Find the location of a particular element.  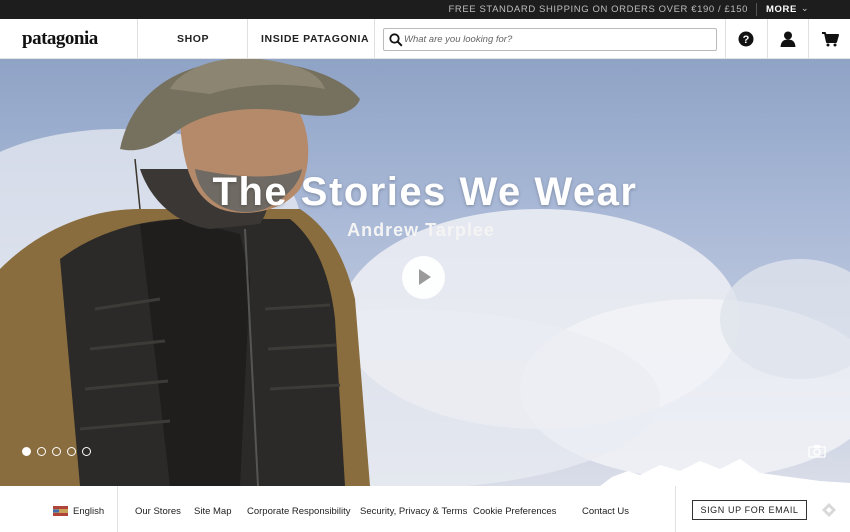

footer-link-cookie-preferences: Cookie Preferences is located at coordinates (514, 511).